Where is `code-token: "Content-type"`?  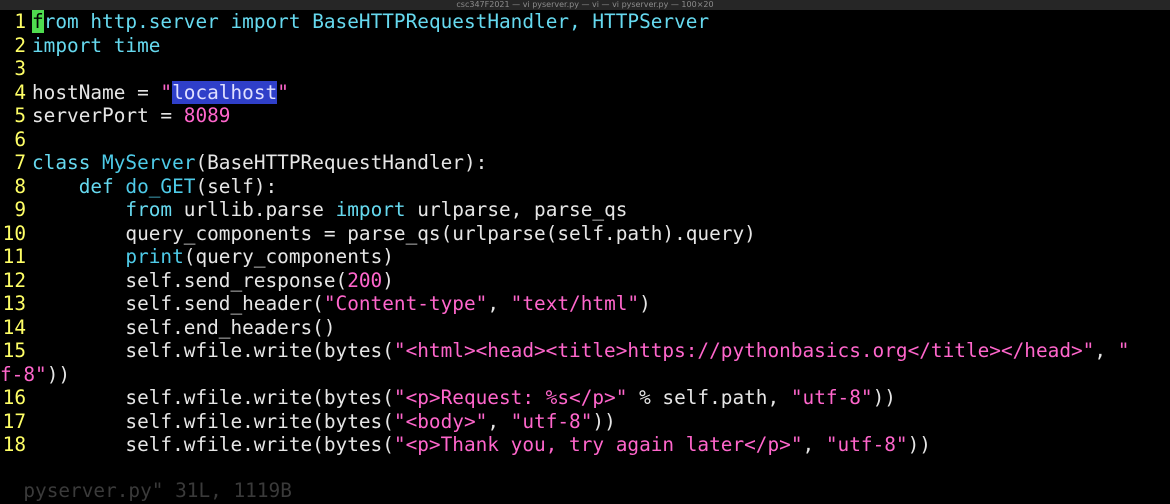
code-token: "Content-type" is located at coordinates (405, 303).